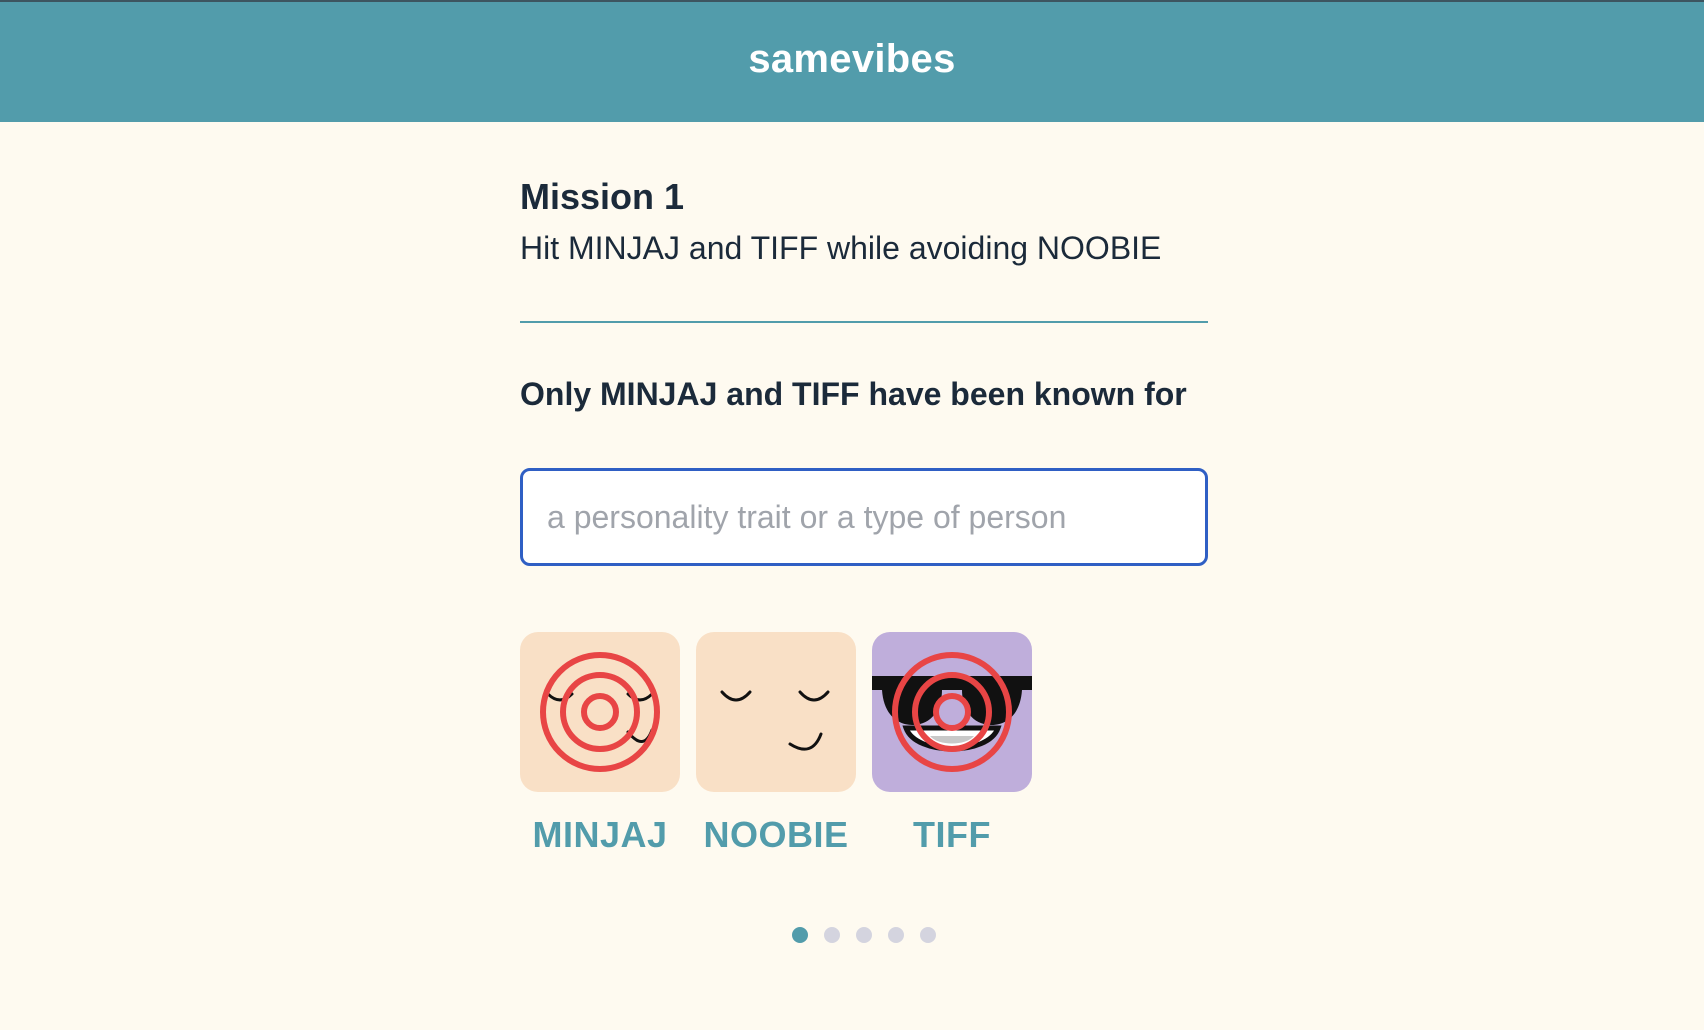 The width and height of the screenshot is (1704, 1030). What do you see at coordinates (864, 517) in the screenshot?
I see `clue-input` at bounding box center [864, 517].